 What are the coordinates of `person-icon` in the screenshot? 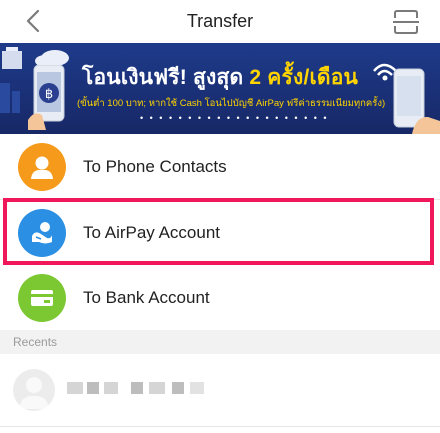 It's located at (42, 166).